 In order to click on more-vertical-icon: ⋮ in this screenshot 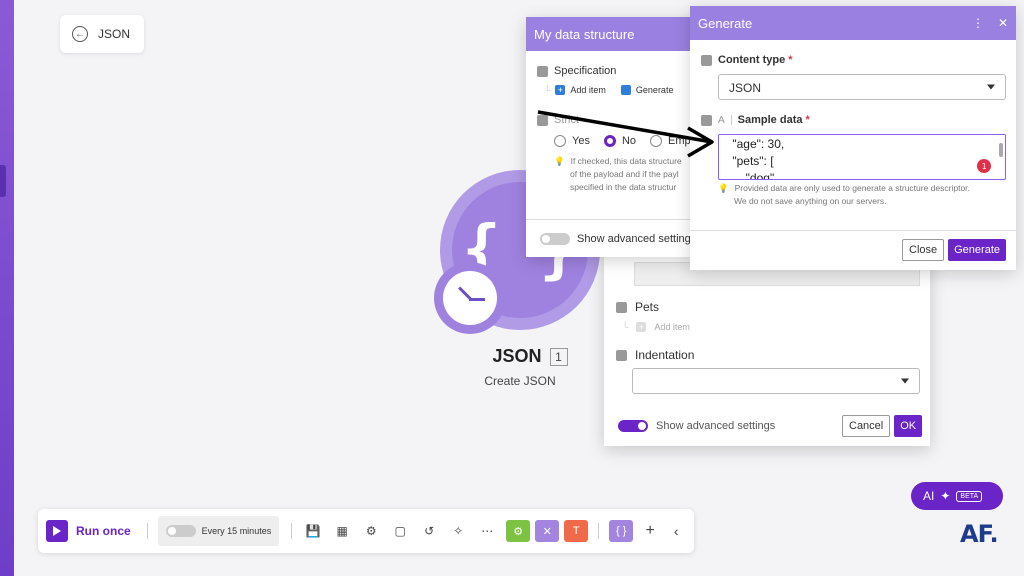, I will do `click(978, 23)`.